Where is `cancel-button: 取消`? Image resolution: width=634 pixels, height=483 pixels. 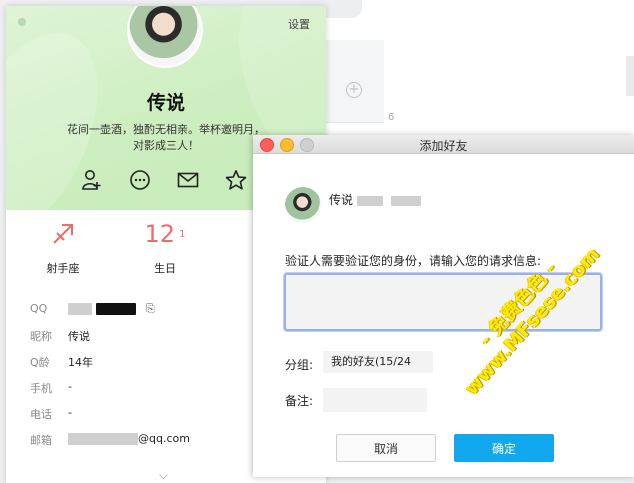
cancel-button: 取消 is located at coordinates (386, 448).